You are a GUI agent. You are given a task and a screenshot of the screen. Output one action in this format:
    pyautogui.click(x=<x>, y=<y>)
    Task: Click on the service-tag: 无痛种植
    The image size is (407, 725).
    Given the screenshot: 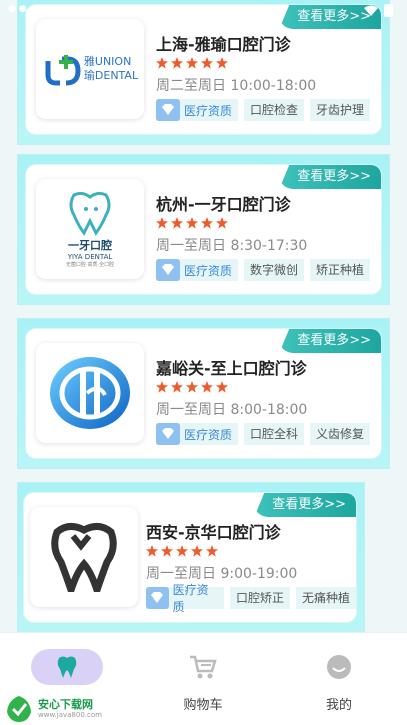 What is the action you would take?
    pyautogui.click(x=325, y=598)
    